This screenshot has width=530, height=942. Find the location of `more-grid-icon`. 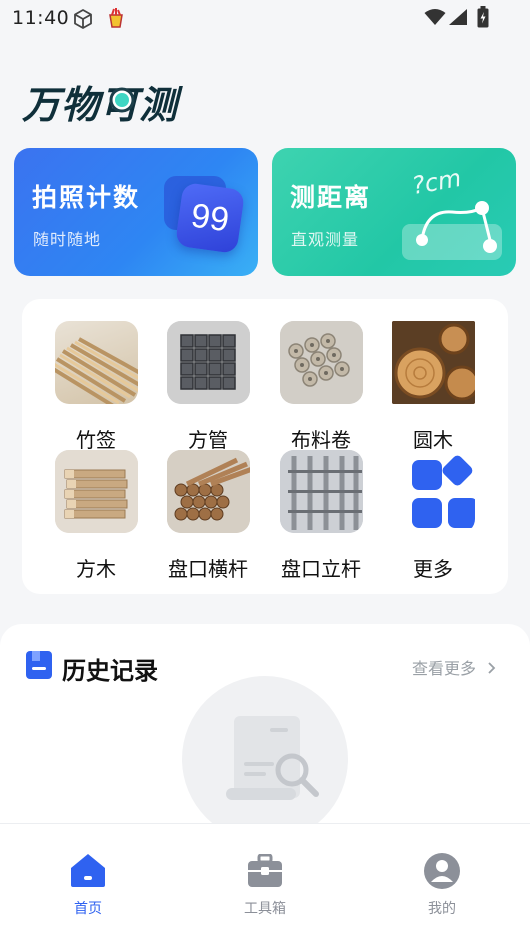

more-grid-icon is located at coordinates (433, 491).